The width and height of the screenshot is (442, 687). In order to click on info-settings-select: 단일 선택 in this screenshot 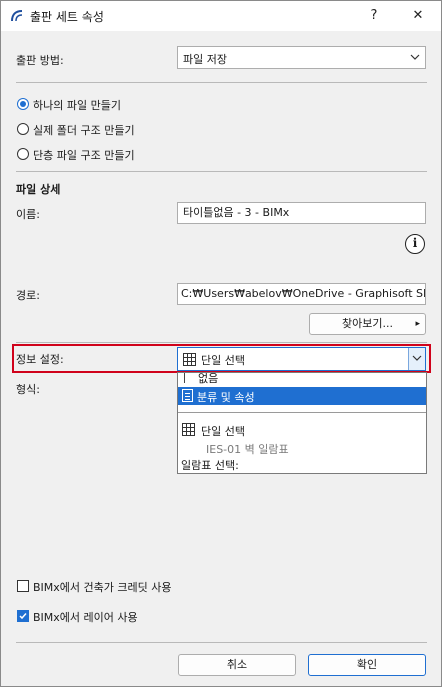, I will do `click(301, 359)`.